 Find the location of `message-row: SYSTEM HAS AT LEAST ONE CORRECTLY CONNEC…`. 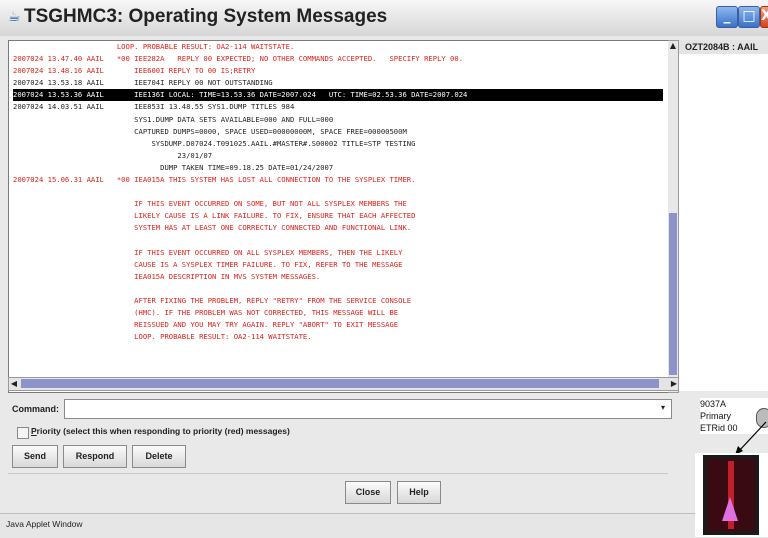

message-row: SYSTEM HAS AT LEAST ONE CORRECTLY CONNEC… is located at coordinates (338, 228).